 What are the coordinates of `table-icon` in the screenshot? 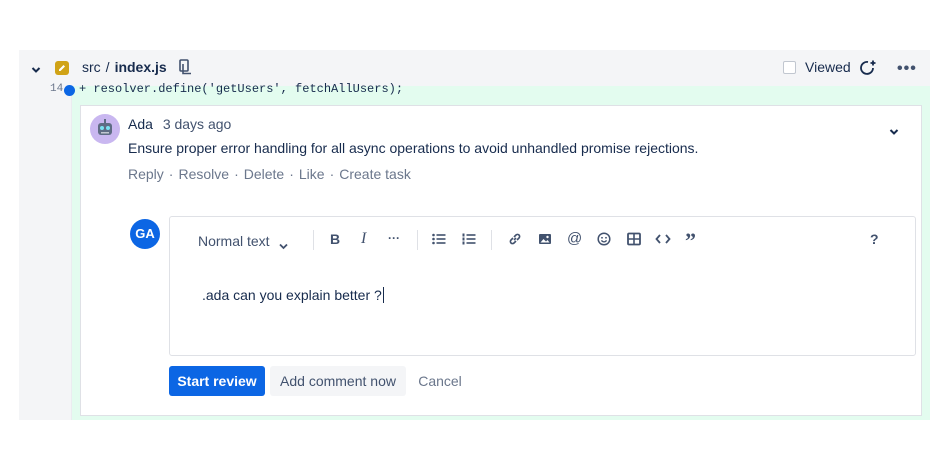 It's located at (634, 240).